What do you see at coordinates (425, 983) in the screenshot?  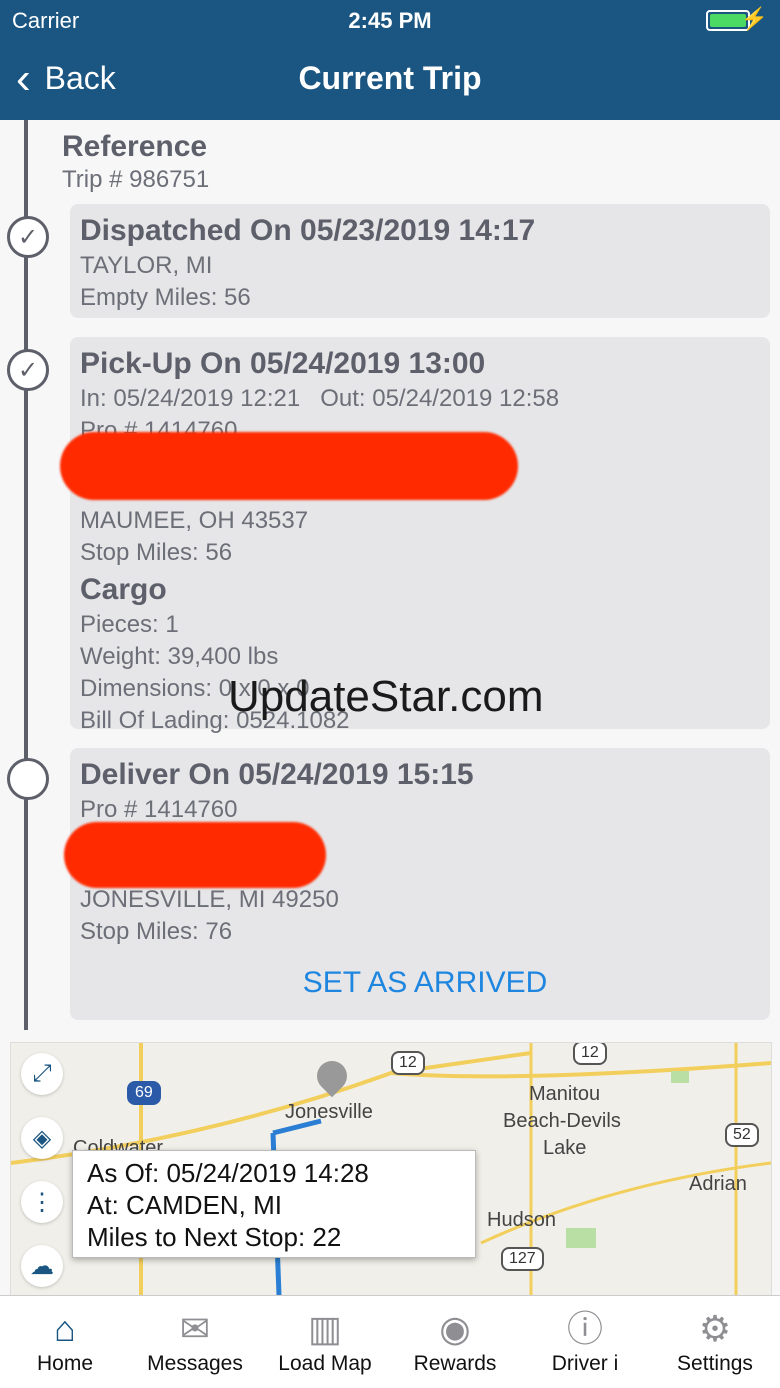 I see `set-as-arrived-button: SET AS ARRIVED` at bounding box center [425, 983].